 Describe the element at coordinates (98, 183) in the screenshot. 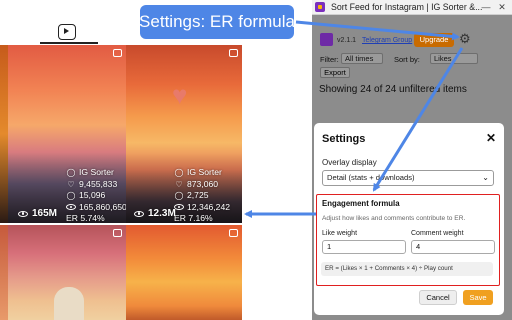

I see `tile-likes: 9,455,833` at that location.